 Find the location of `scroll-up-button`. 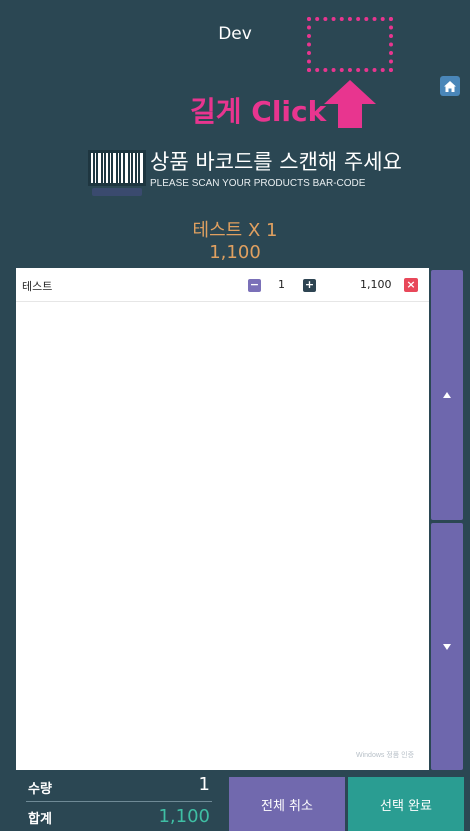

scroll-up-button is located at coordinates (447, 395).